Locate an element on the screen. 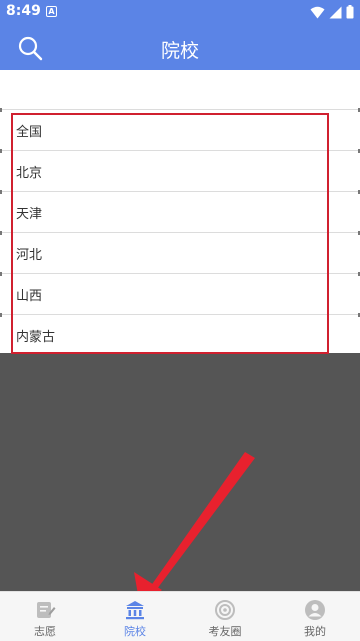 This screenshot has width=360, height=641. bottom-tab-bar: 志愿 院校 考友圈 我的 is located at coordinates (180, 616).